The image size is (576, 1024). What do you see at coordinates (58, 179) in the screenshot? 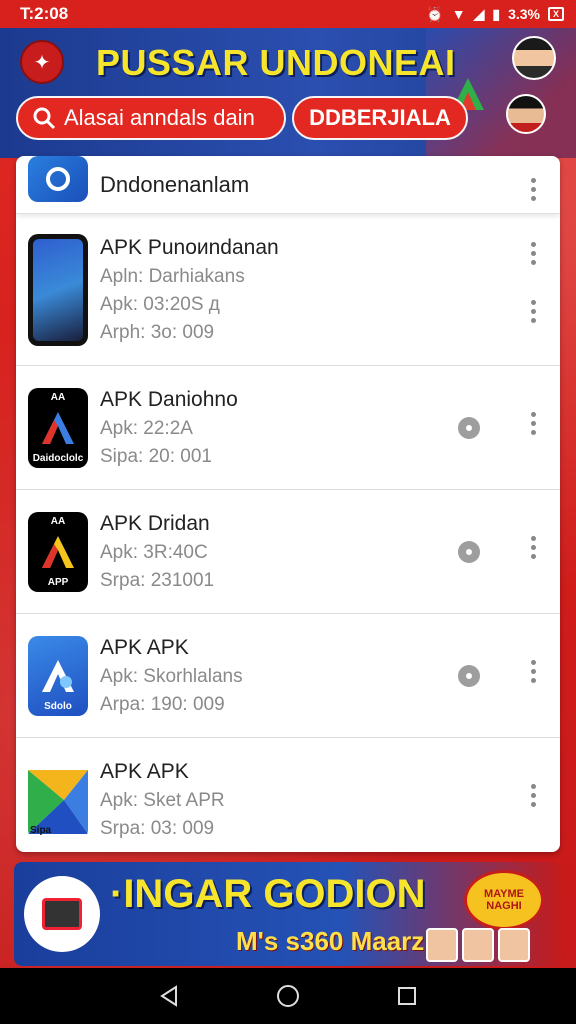
I see `app-store-logo-icon` at bounding box center [58, 179].